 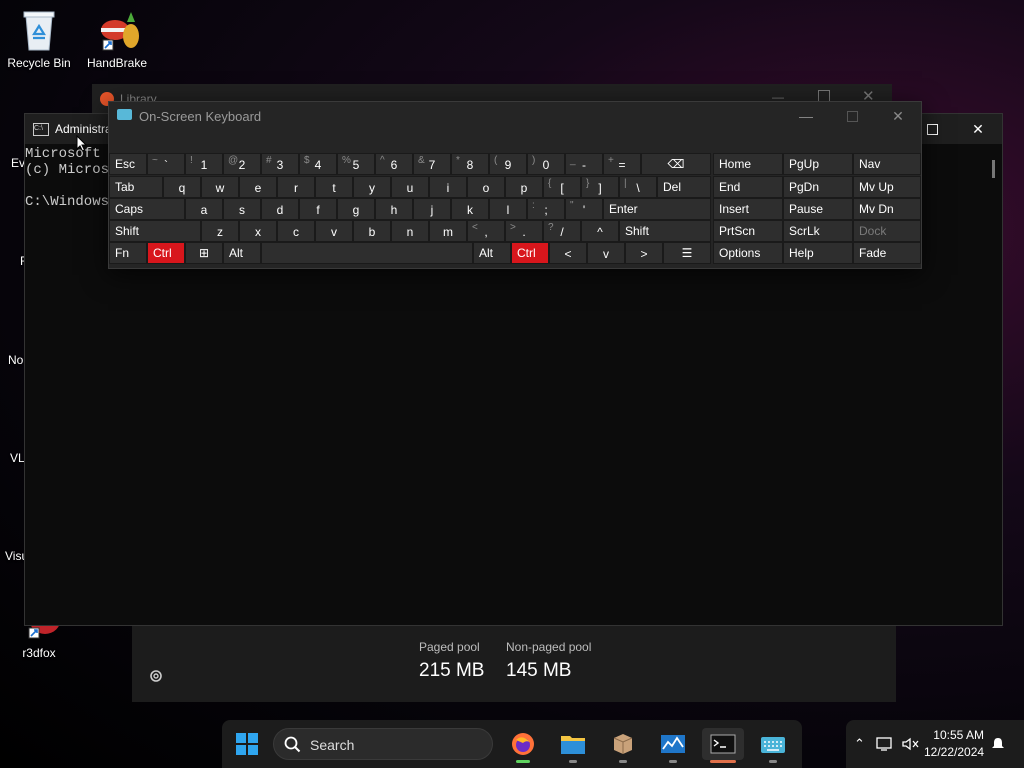 What do you see at coordinates (247, 744) in the screenshot?
I see `start-button` at bounding box center [247, 744].